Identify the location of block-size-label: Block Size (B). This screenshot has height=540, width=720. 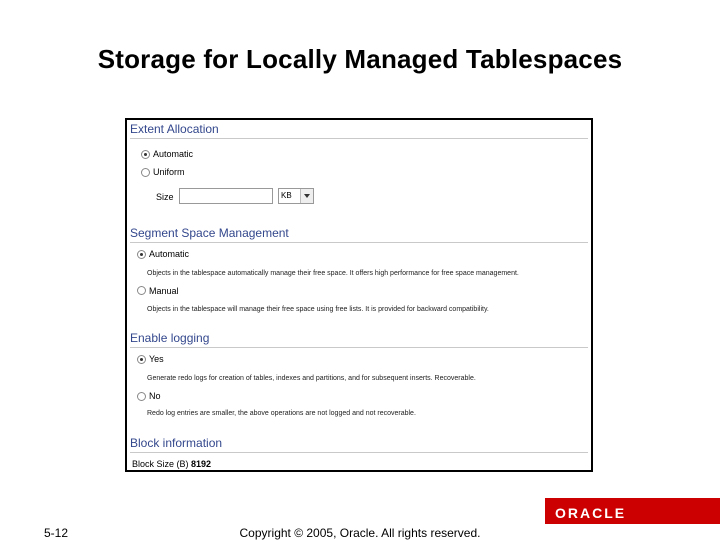
(160, 464).